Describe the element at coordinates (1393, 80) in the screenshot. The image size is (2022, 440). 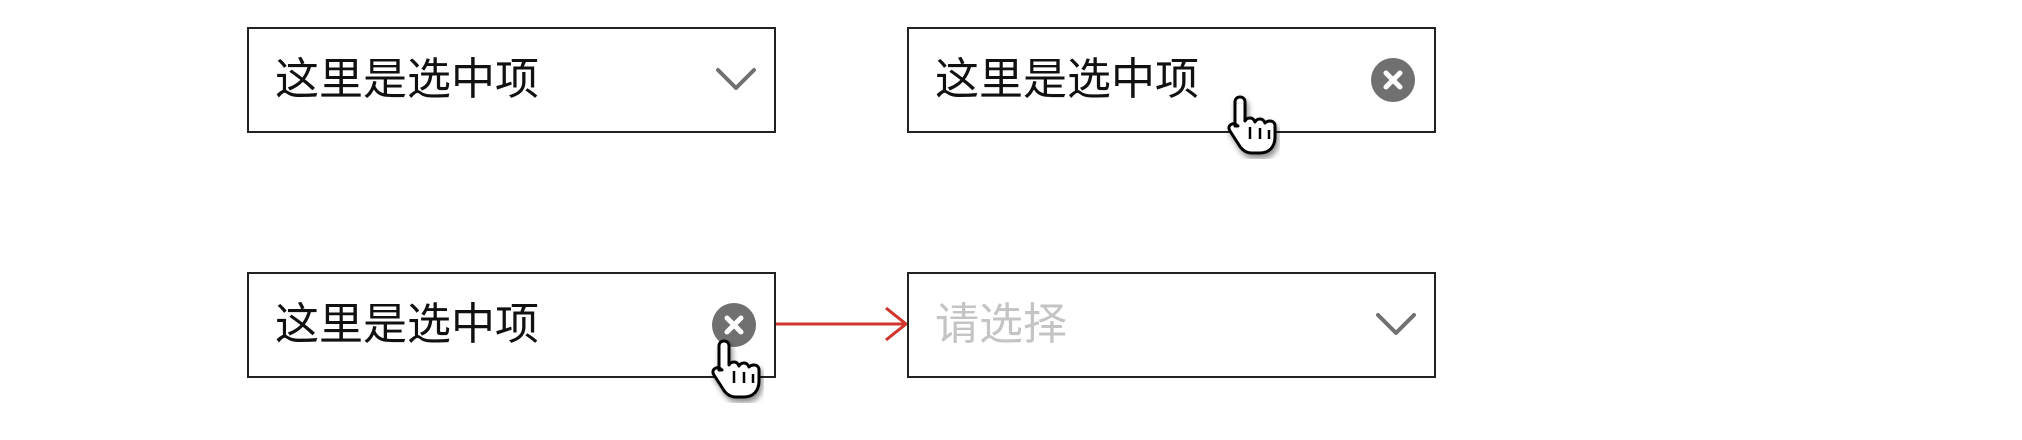
I see `clear-icon` at that location.